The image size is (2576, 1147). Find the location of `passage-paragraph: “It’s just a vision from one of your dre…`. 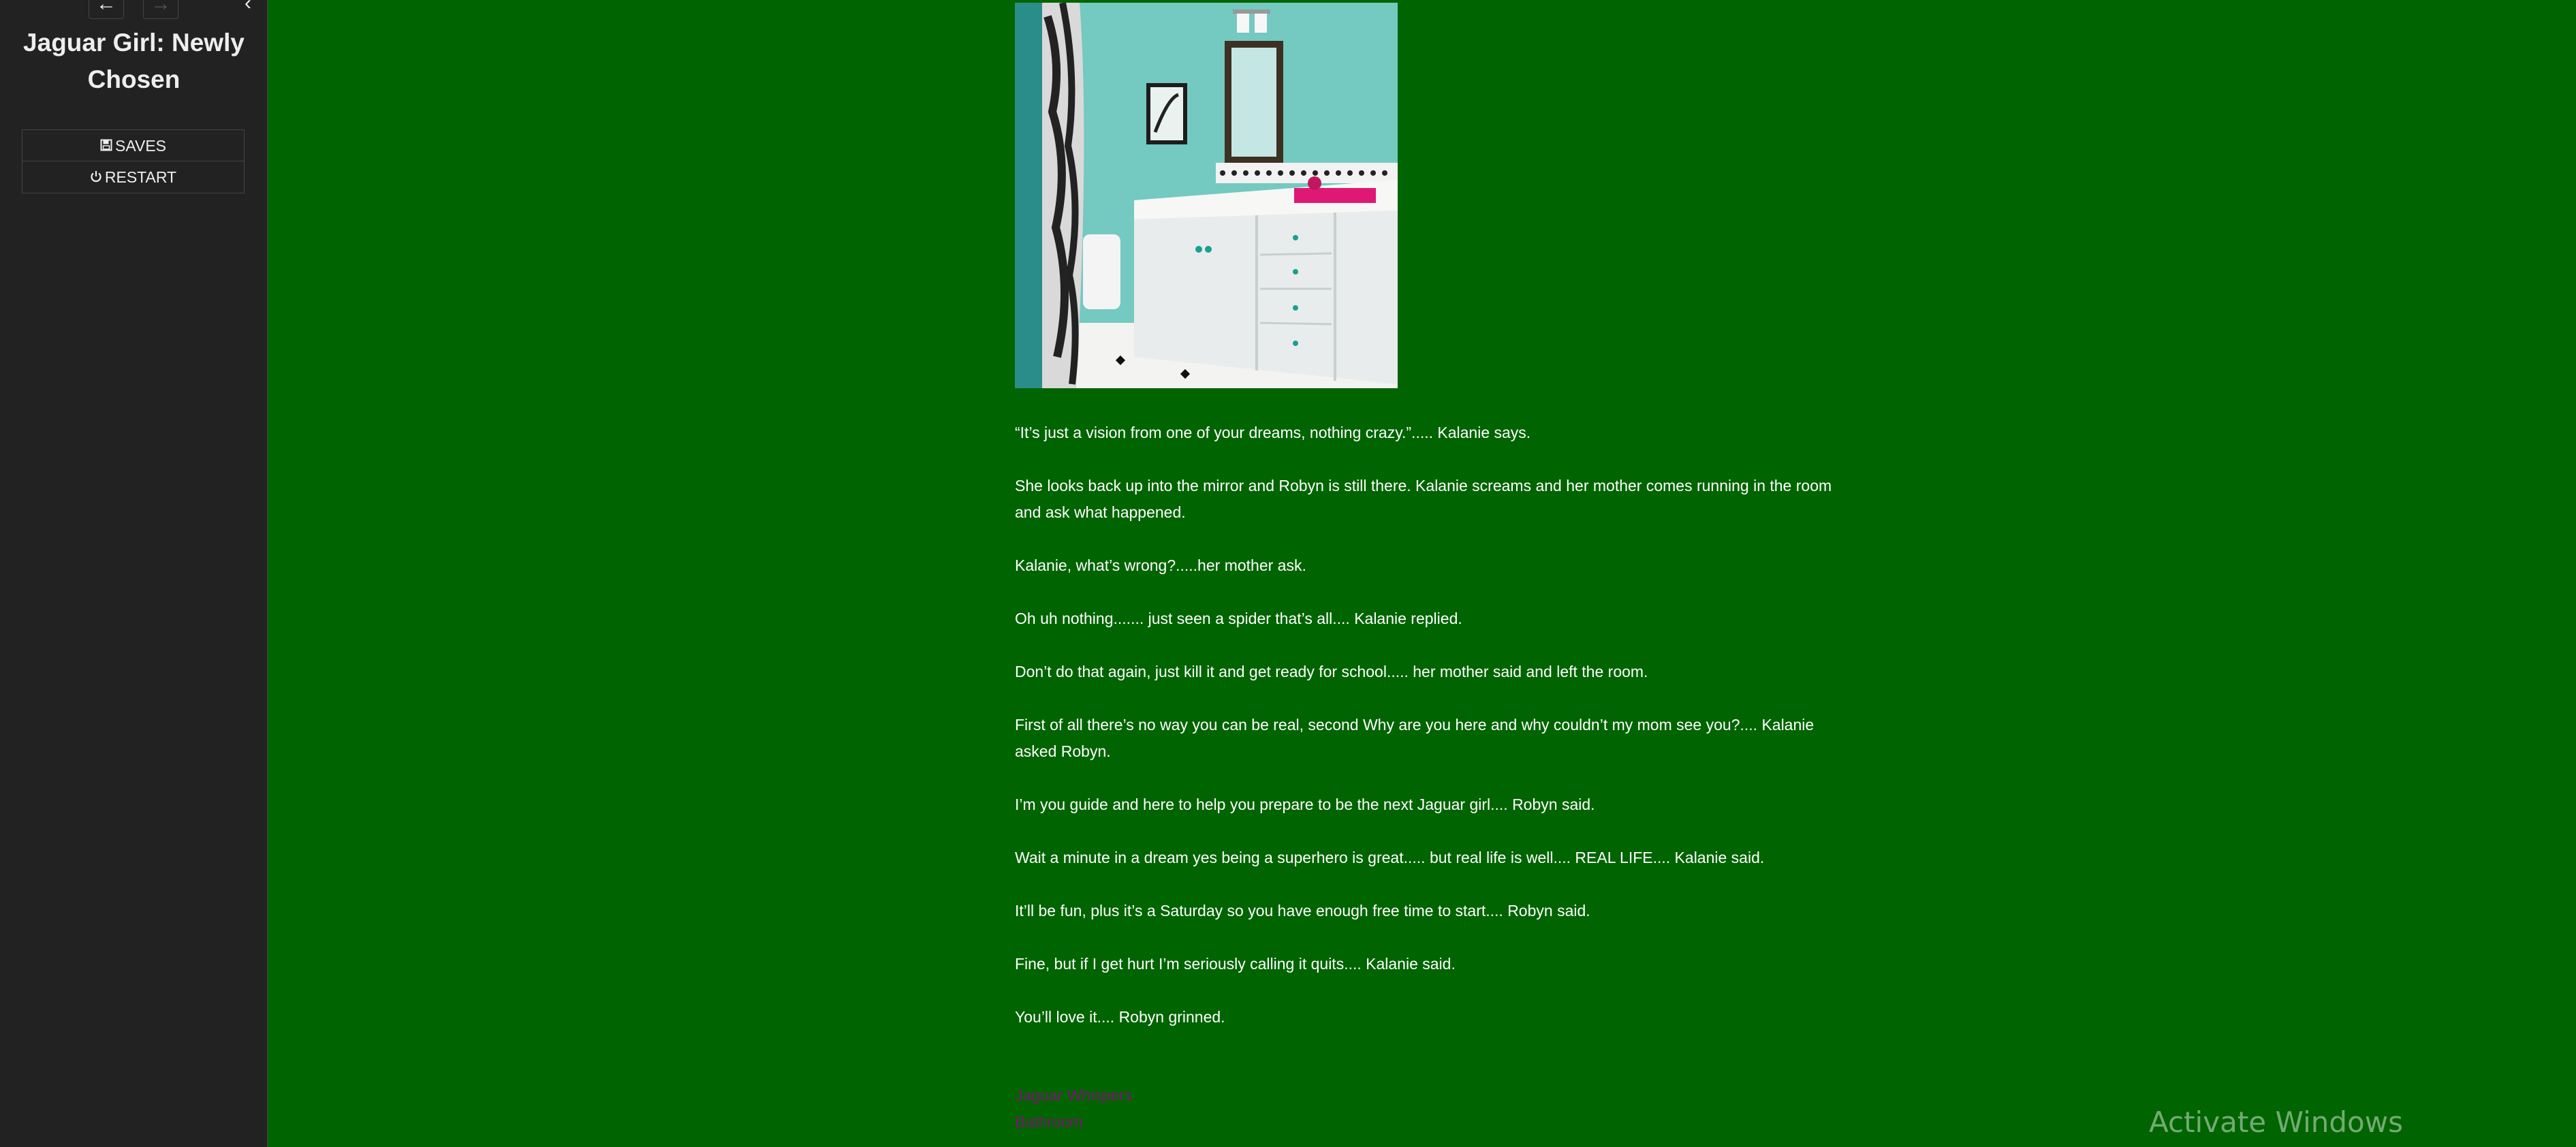

passage-paragraph: “It’s just a vision from one of your dre… is located at coordinates (1273, 432).